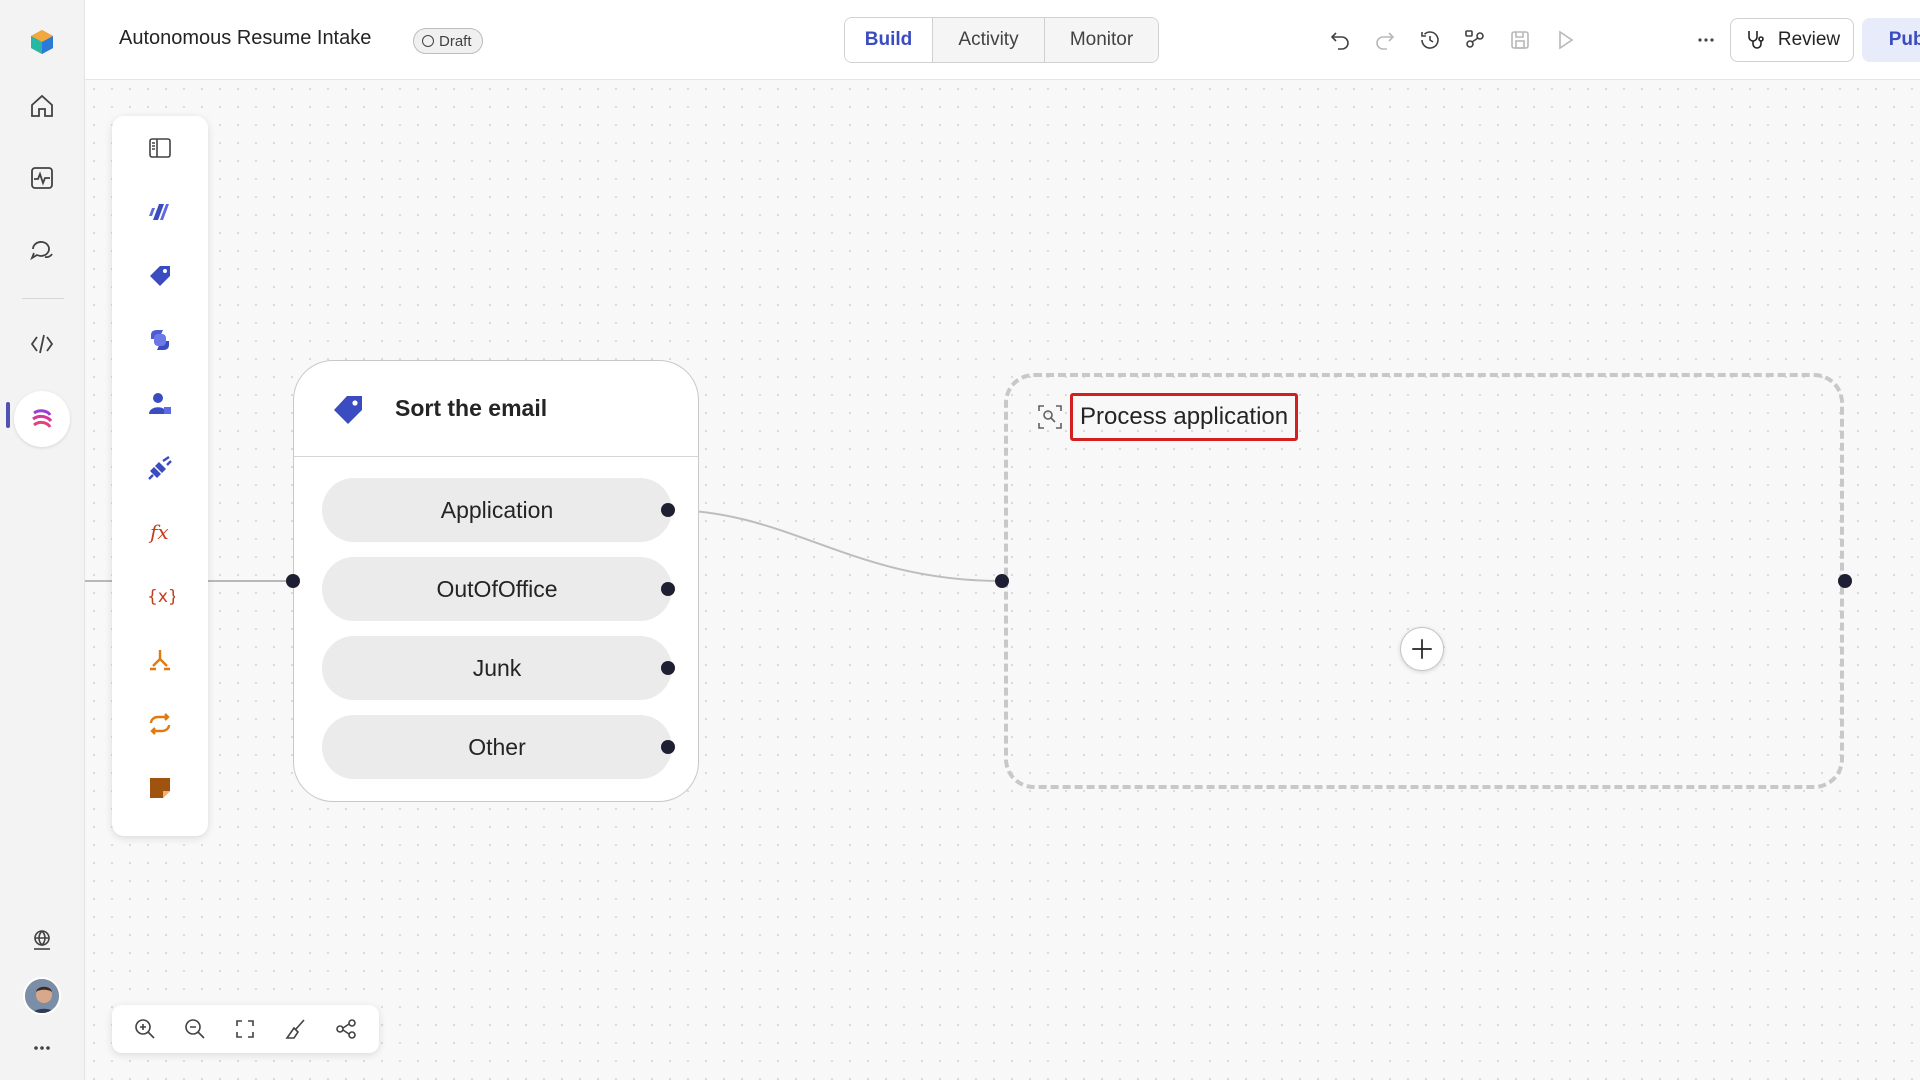  Describe the element at coordinates (471, 408) in the screenshot. I see `node-title: Sort the email` at that location.